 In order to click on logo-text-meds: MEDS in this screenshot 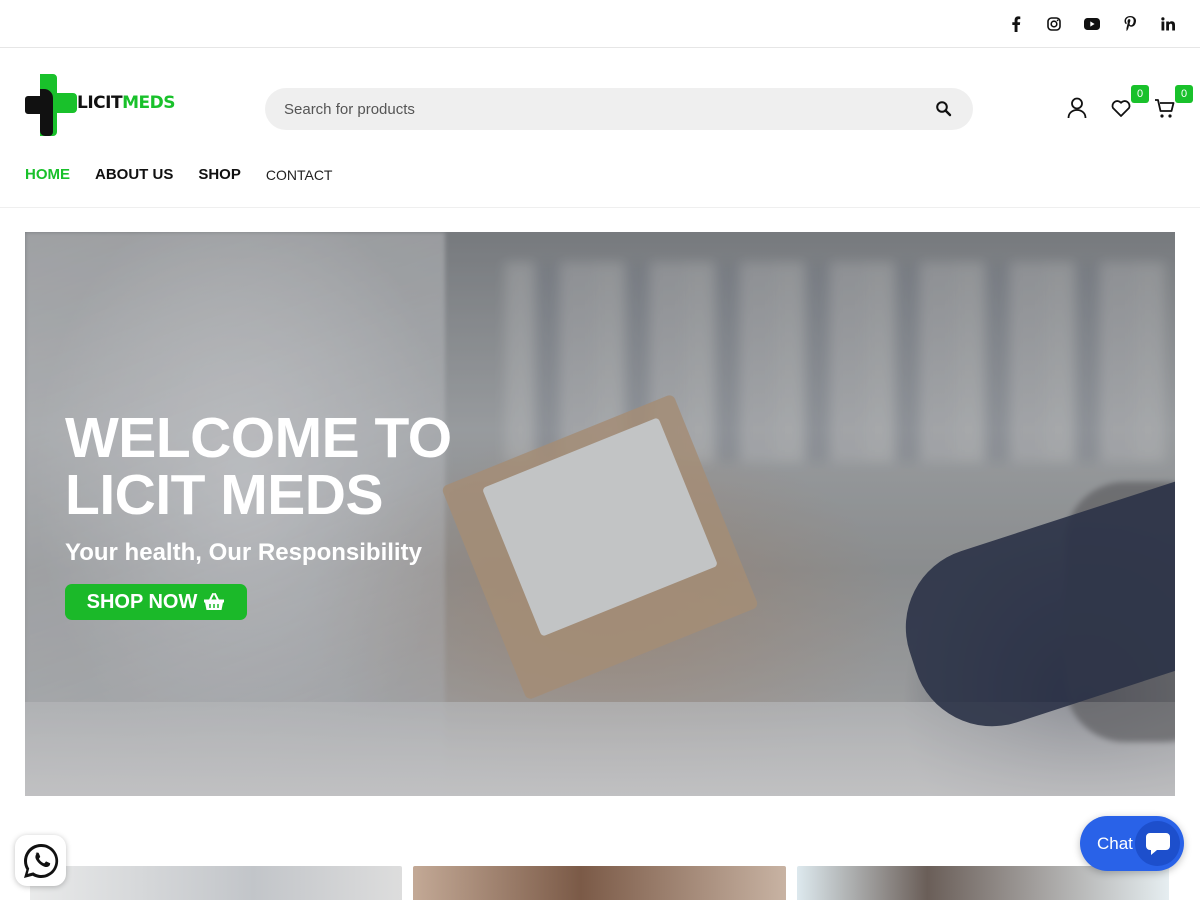, I will do `click(148, 103)`.